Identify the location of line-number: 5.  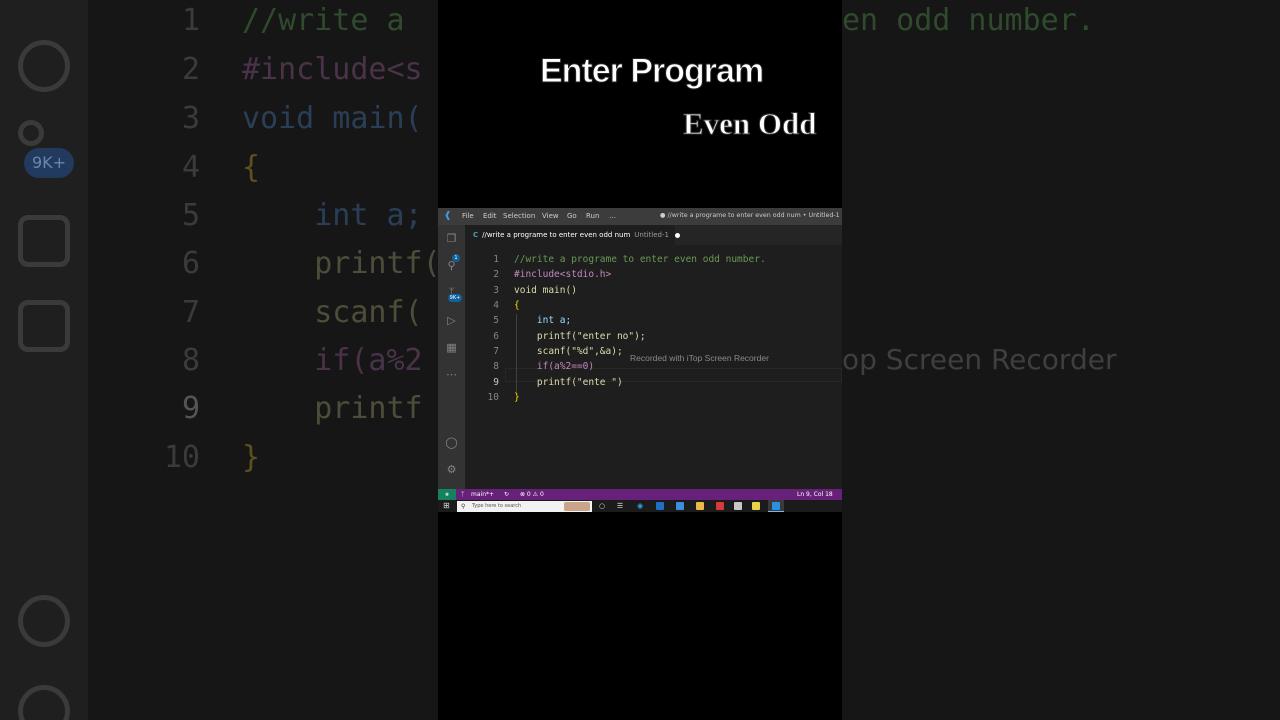
(496, 320).